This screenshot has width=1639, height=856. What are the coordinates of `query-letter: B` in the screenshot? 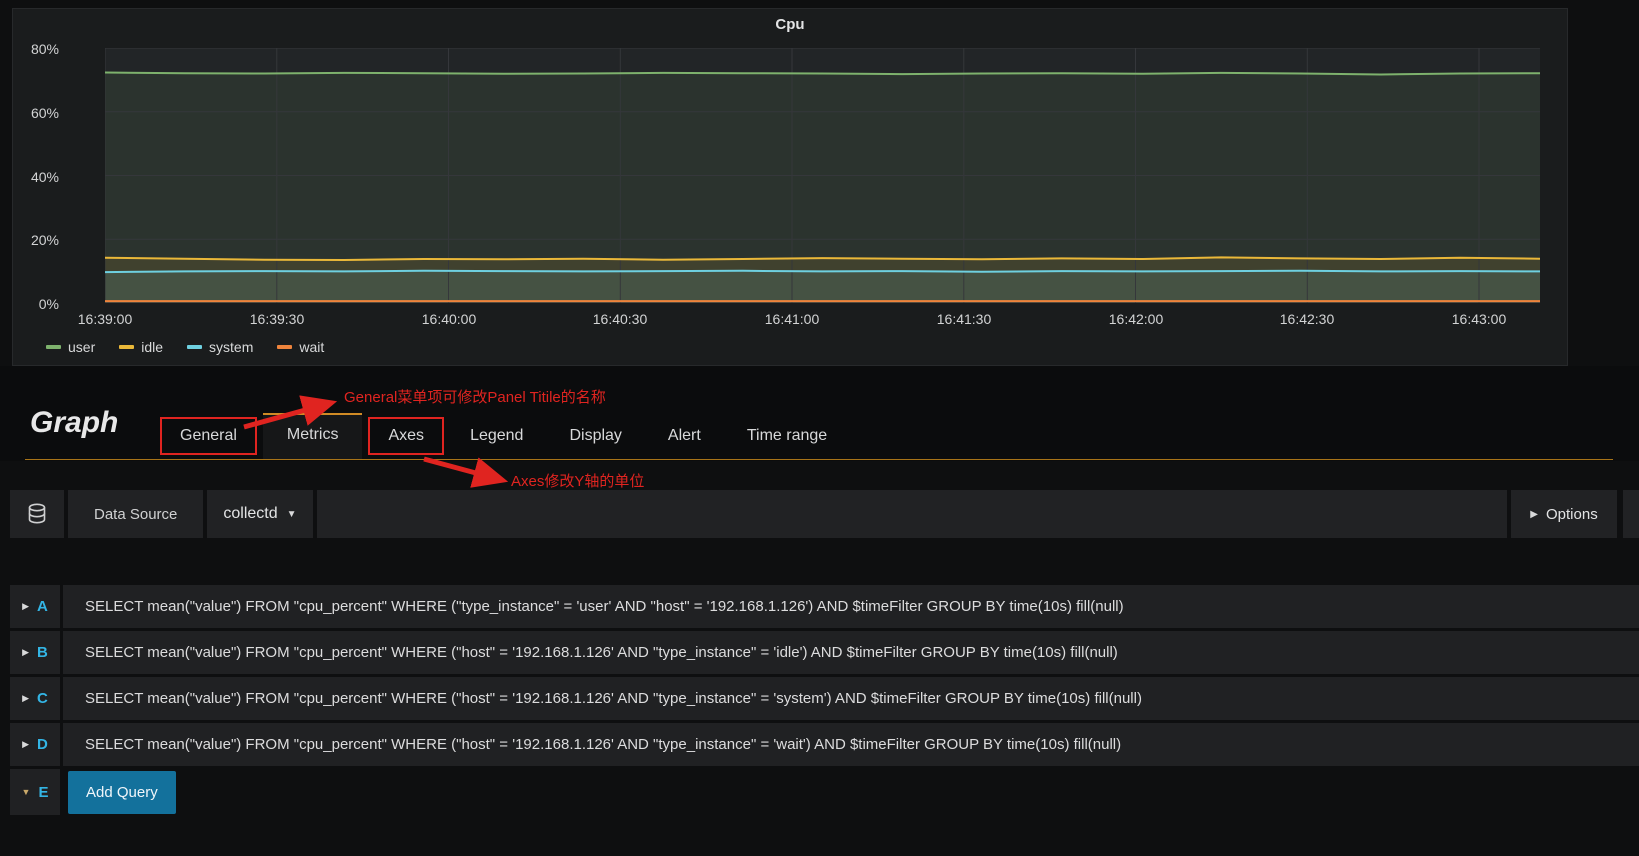 It's located at (42, 652).